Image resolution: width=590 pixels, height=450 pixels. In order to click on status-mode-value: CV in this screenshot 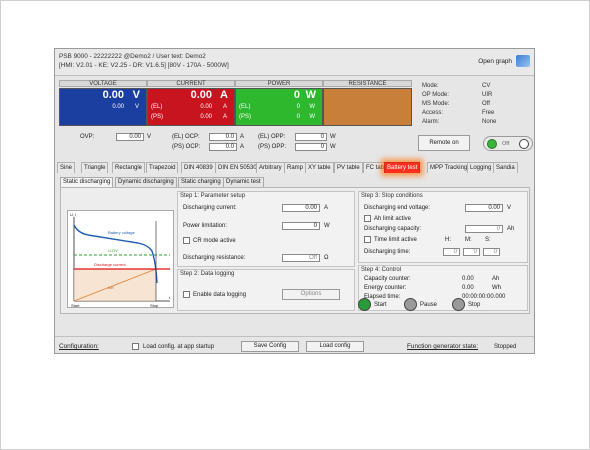, I will do `click(486, 86)`.